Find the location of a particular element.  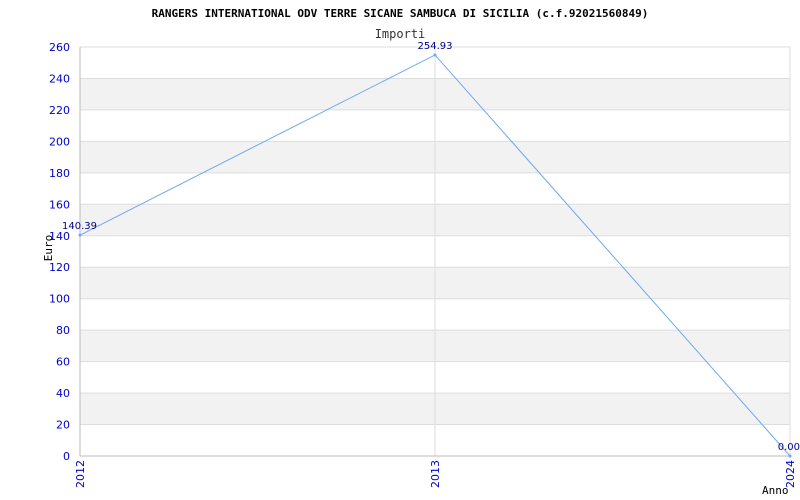

y-tick-label: 100 is located at coordinates (59, 299).